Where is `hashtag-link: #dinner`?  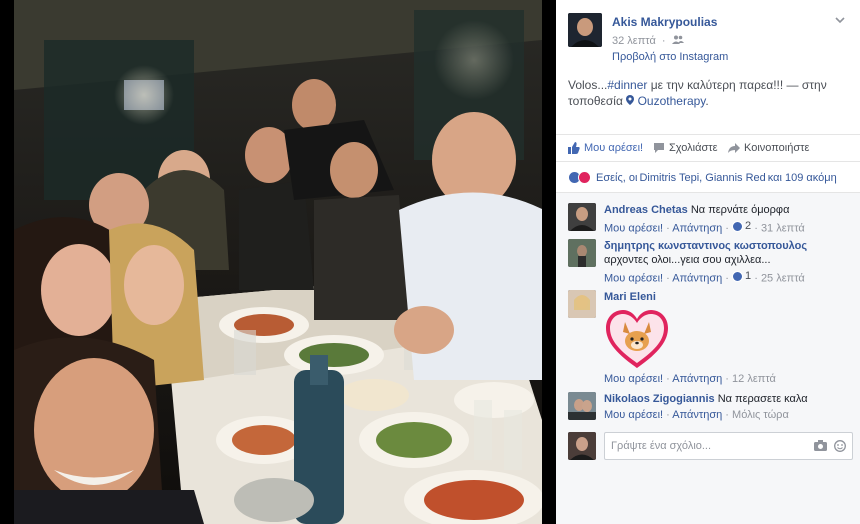 hashtag-link: #dinner is located at coordinates (627, 85).